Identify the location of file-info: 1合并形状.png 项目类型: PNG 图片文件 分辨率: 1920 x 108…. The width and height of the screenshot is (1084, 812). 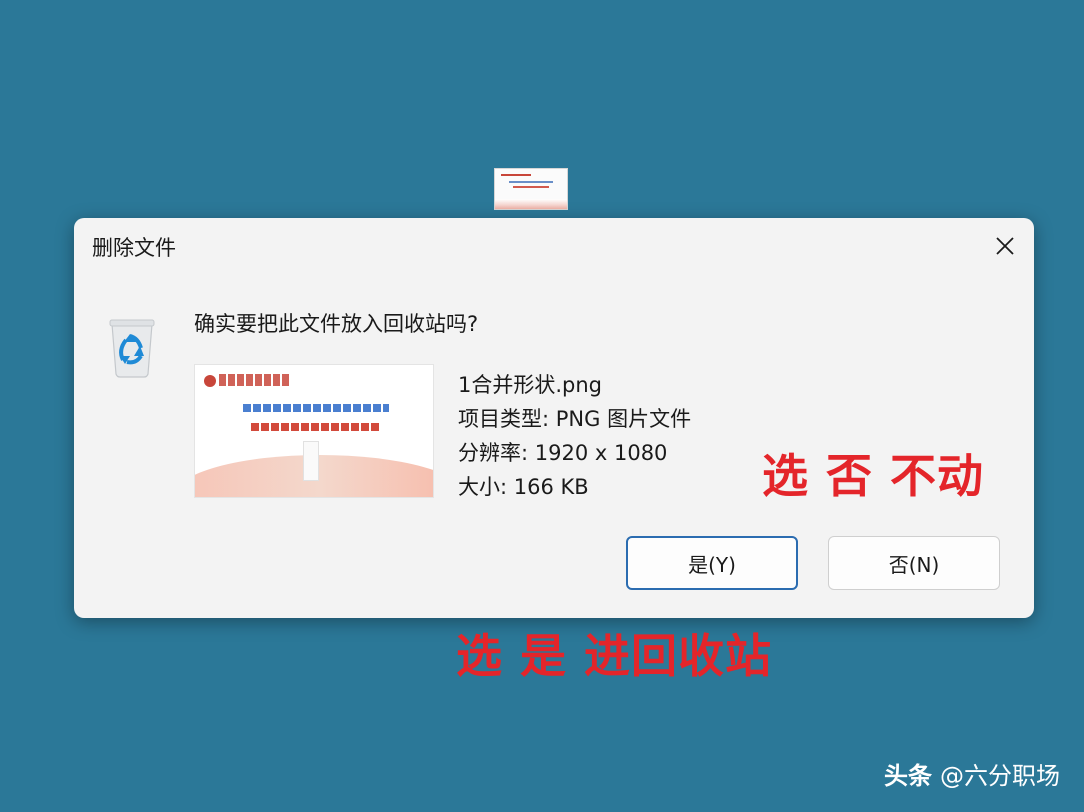
(574, 436).